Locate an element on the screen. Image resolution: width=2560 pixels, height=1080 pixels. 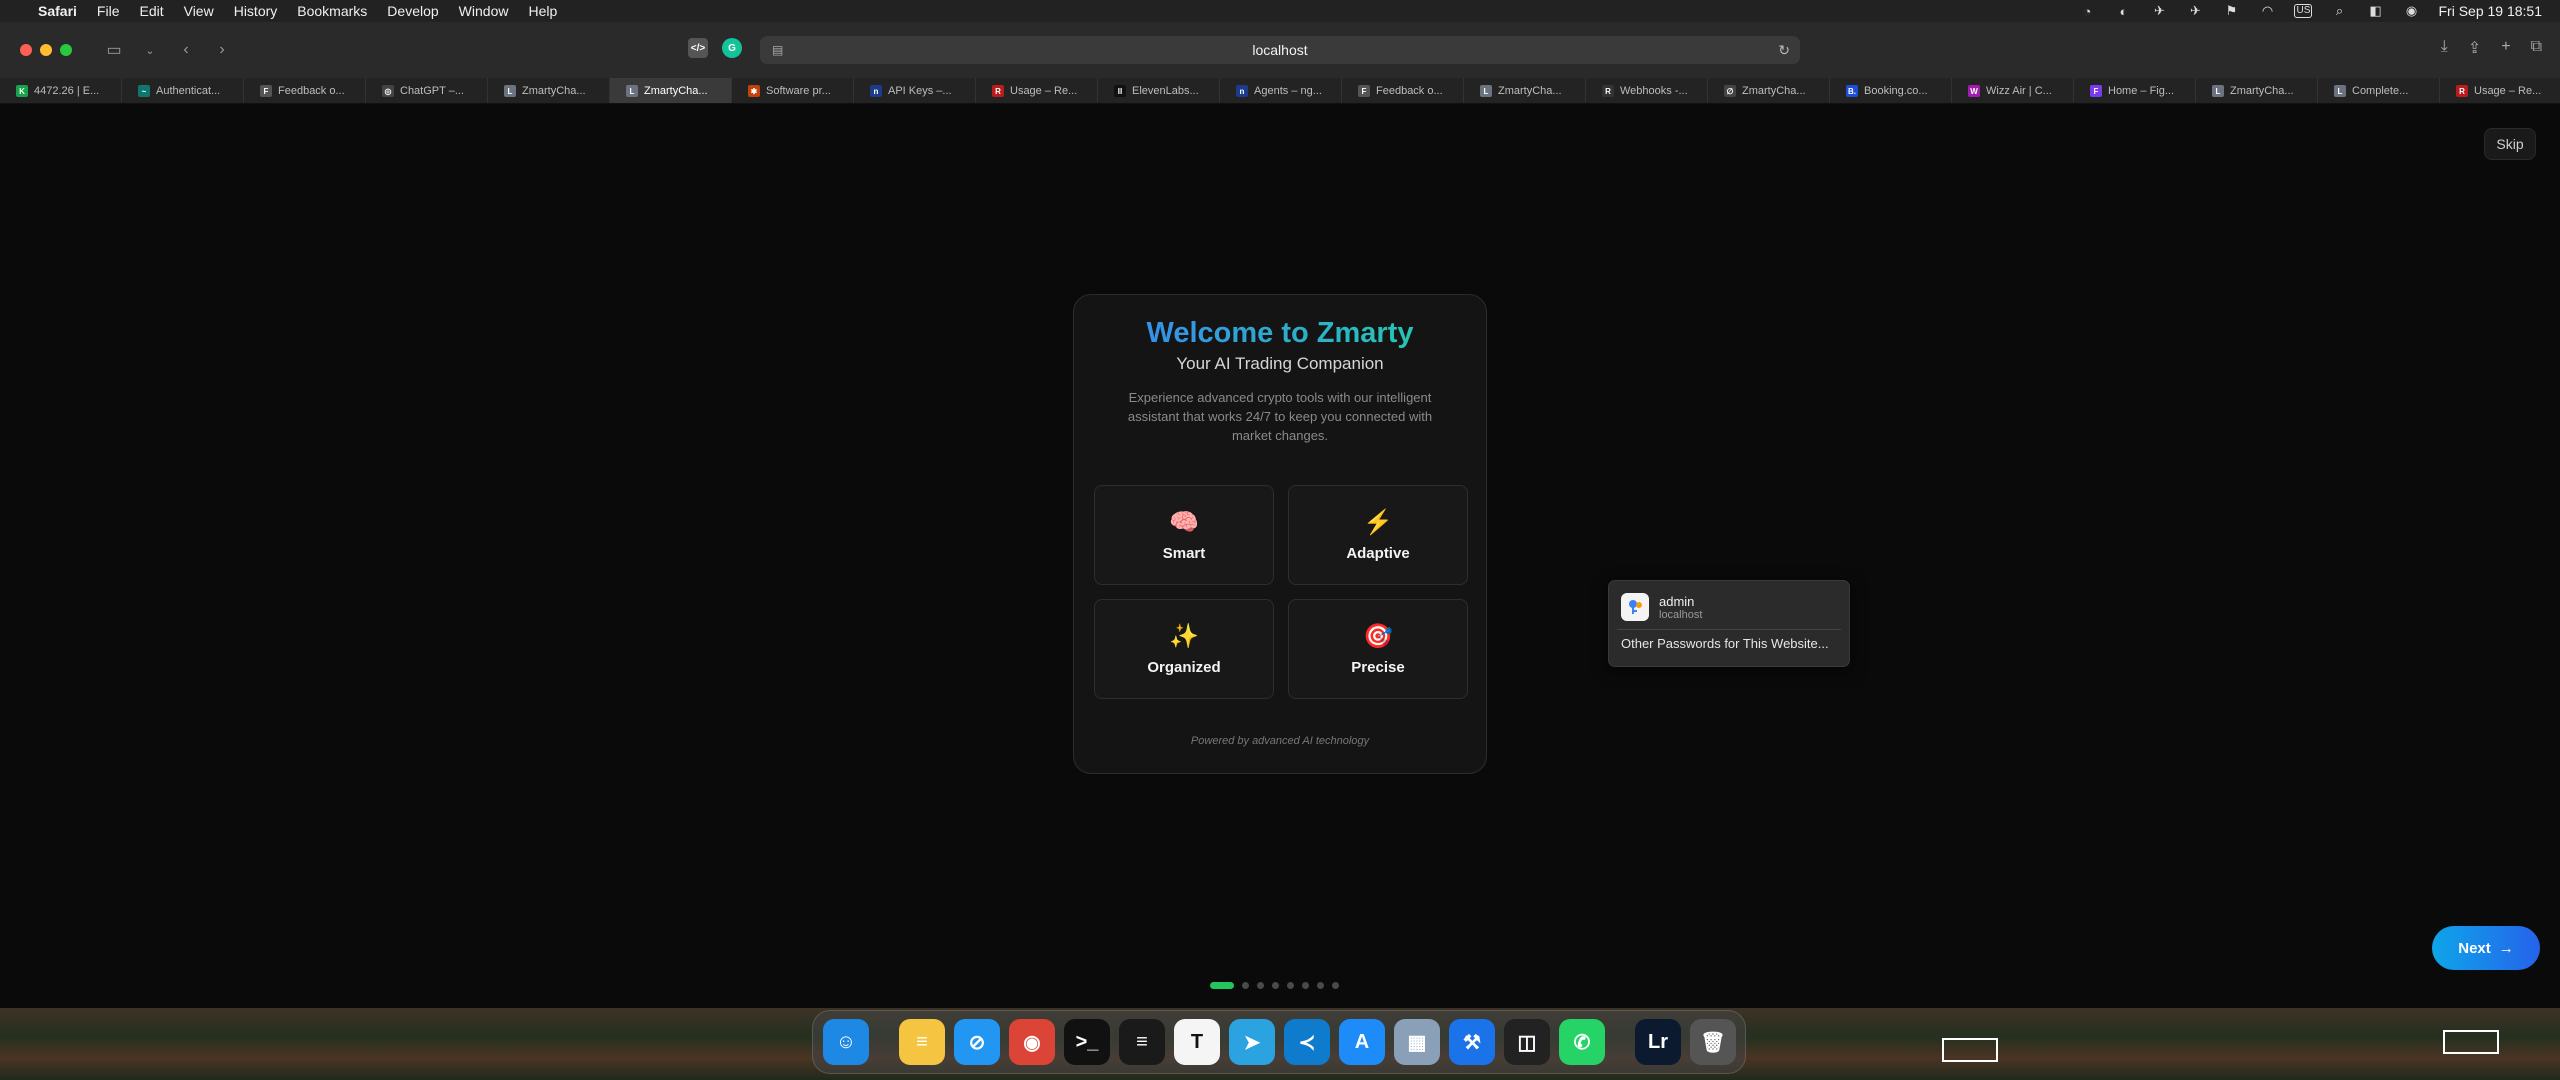
safari-icon: ⊘ is located at coordinates (977, 1042).